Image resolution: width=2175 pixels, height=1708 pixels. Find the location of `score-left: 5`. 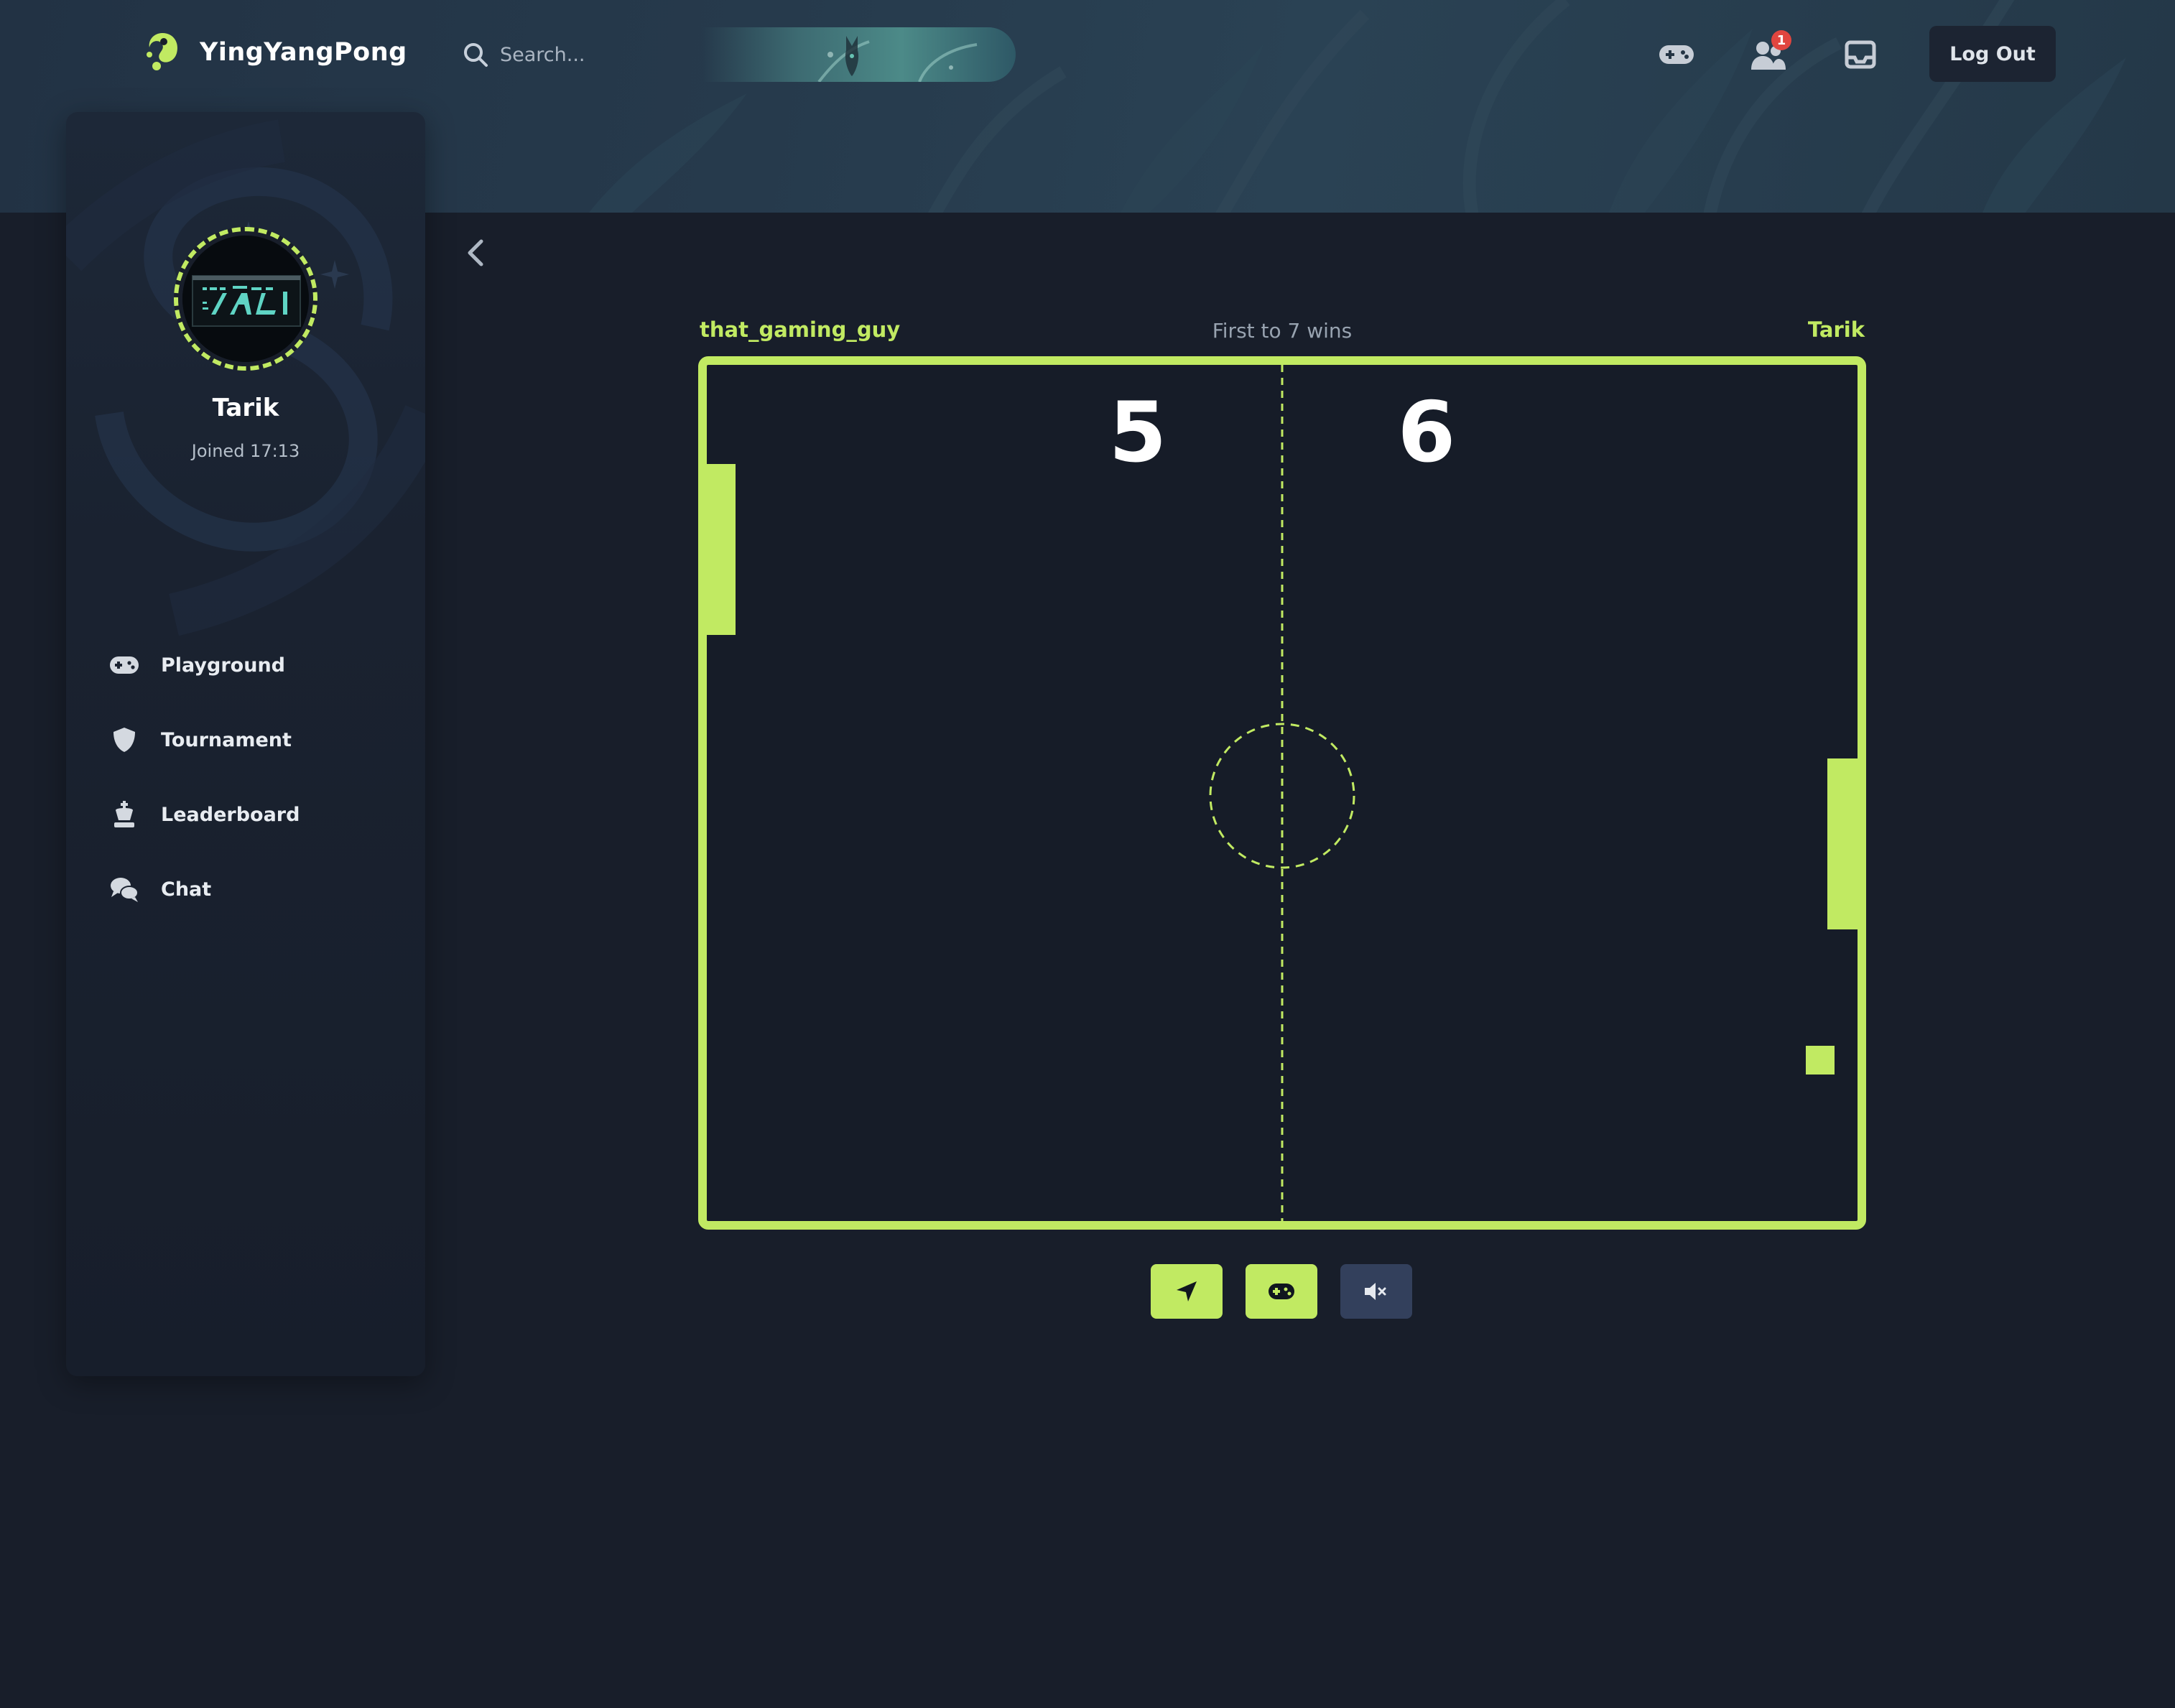

score-left: 5 is located at coordinates (1138, 432).